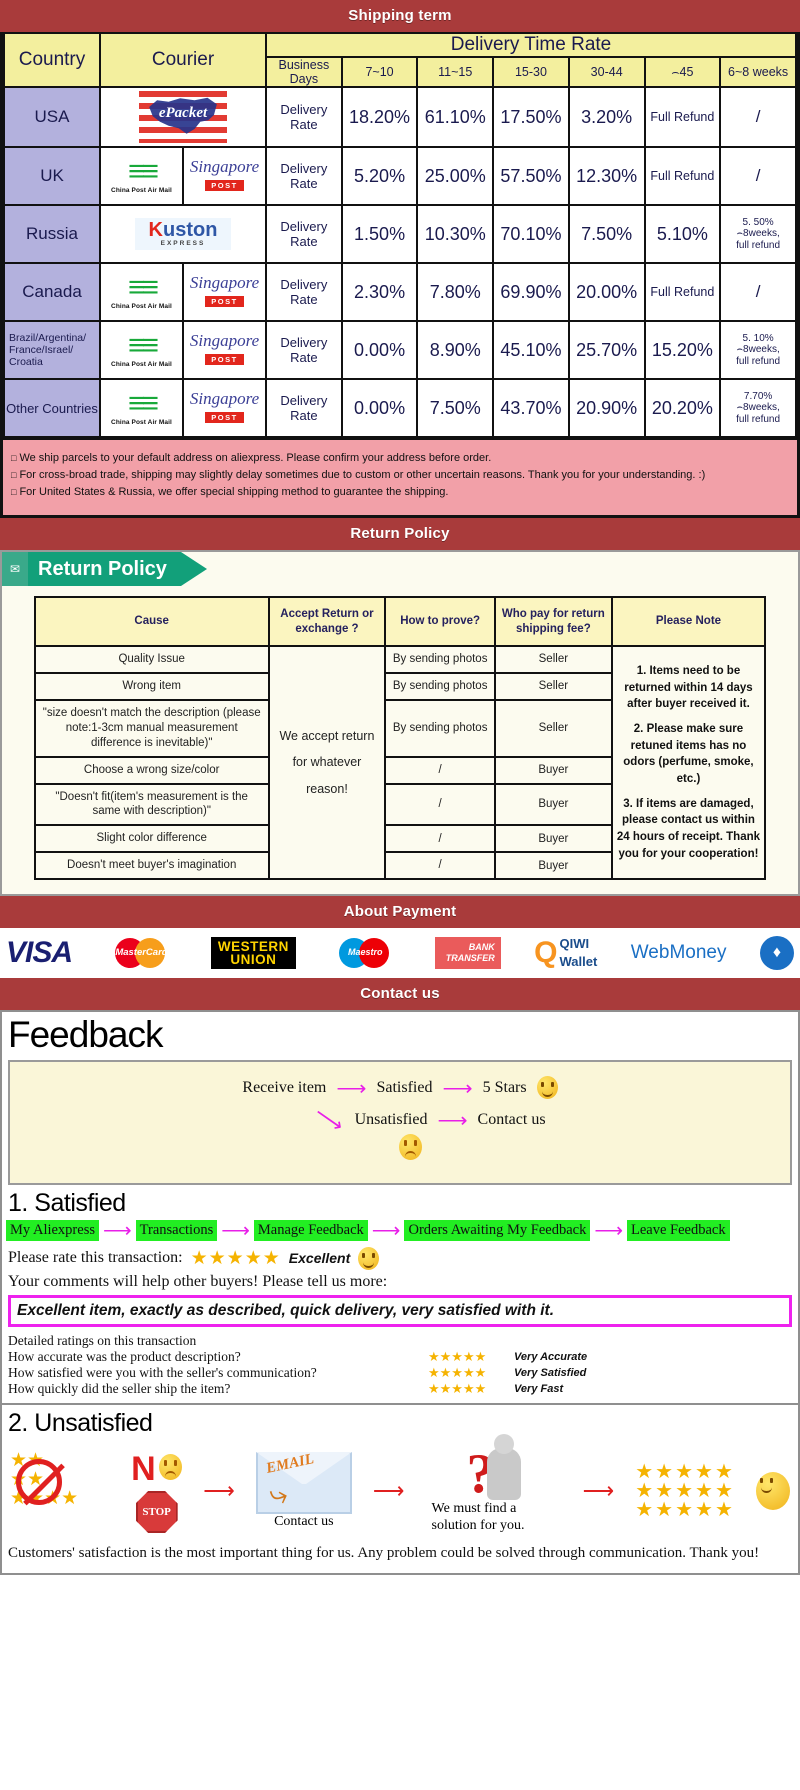 The height and width of the screenshot is (1790, 800). Describe the element at coordinates (253, 953) in the screenshot. I see `western-union-icon: WESTERN UNION` at that location.